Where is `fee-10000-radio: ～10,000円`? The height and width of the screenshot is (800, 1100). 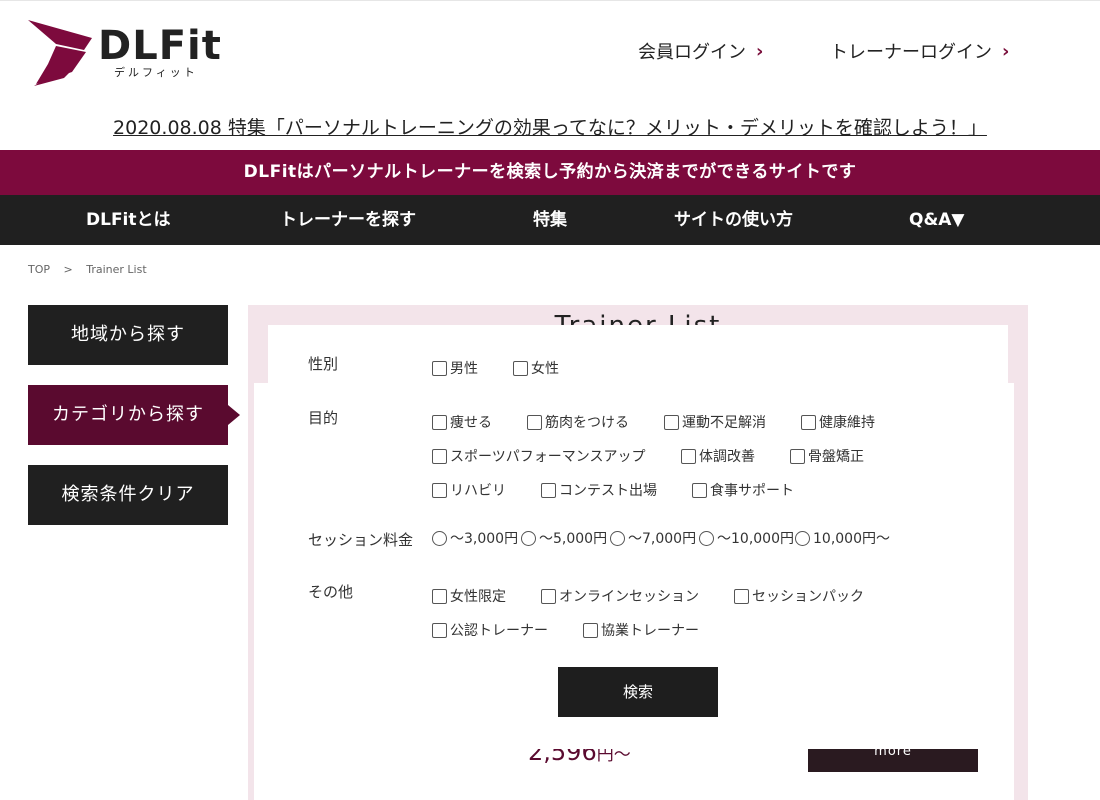
fee-10000-radio: ～10,000円 is located at coordinates (746, 538).